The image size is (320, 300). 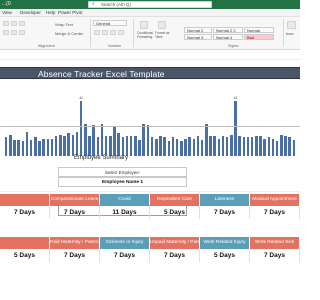 I want to click on conditional-formatting-button: Conditional Formatting, so click(x=145, y=35).